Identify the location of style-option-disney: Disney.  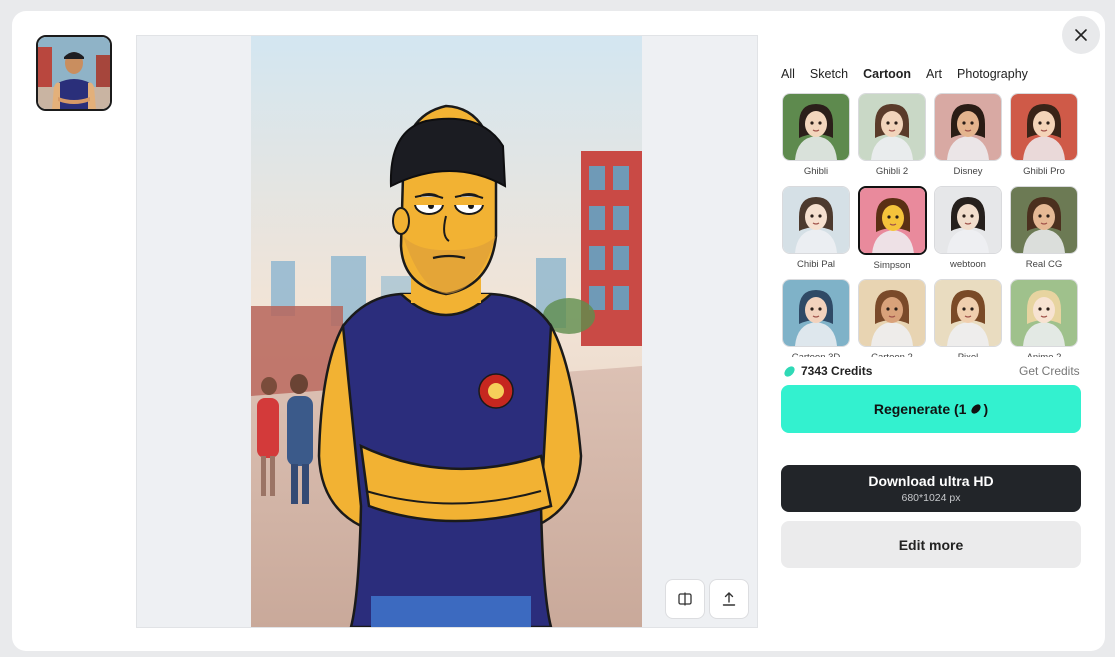
(968, 135).